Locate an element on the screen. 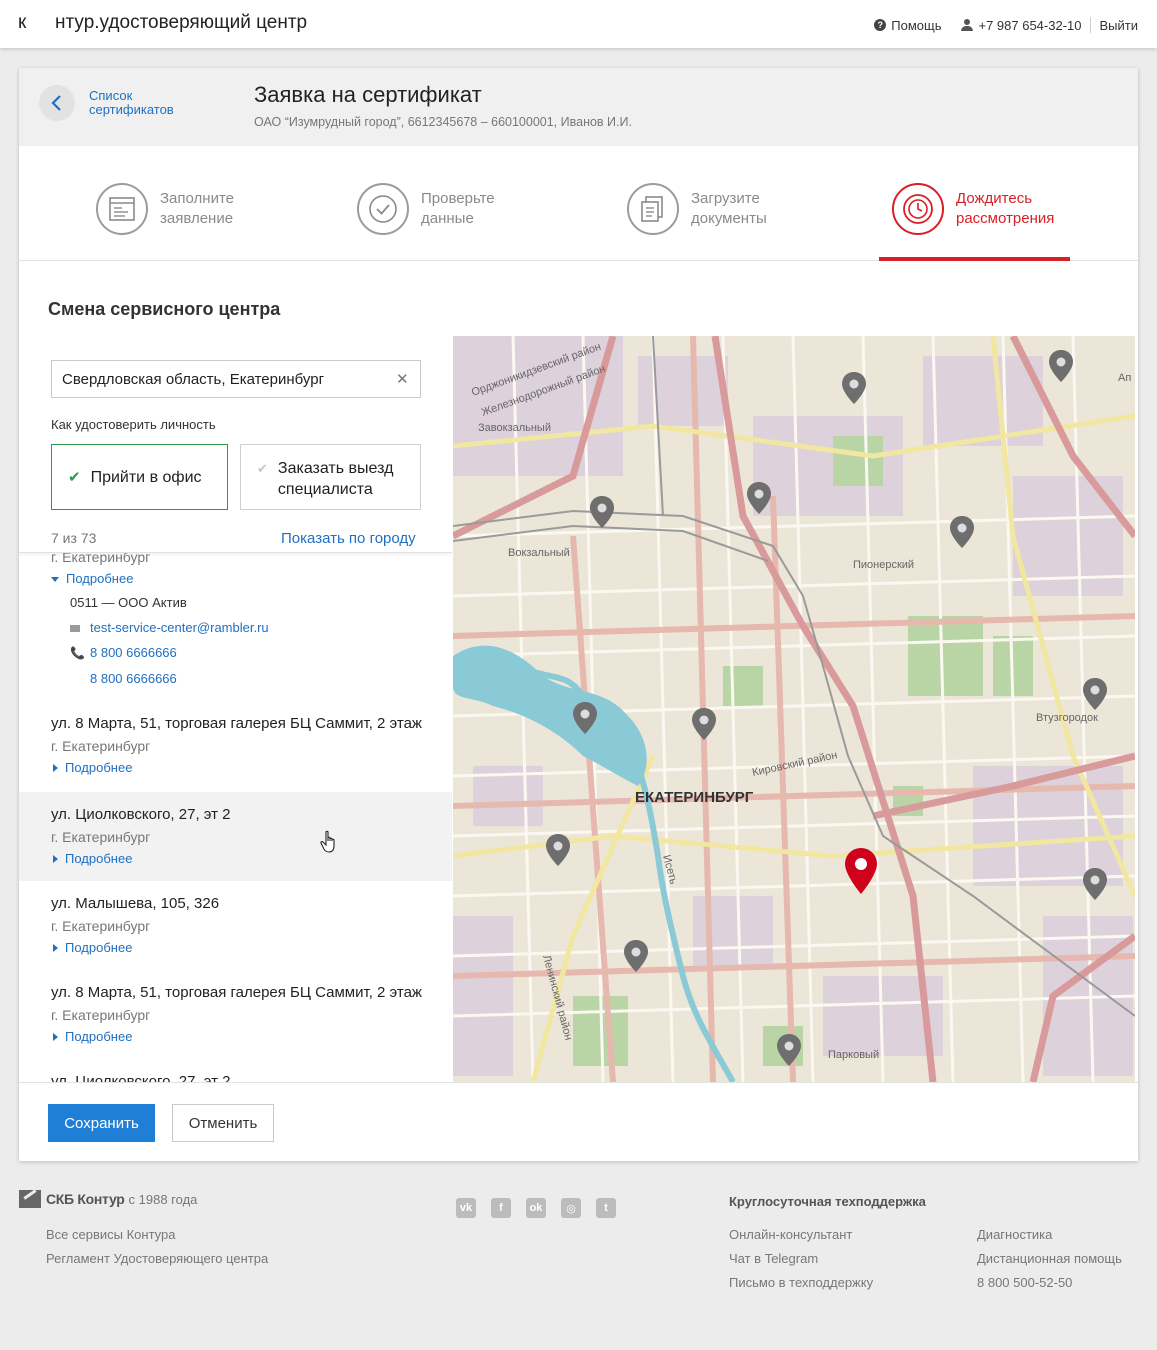 The width and height of the screenshot is (1157, 1350). divider is located at coordinates (1090, 25).